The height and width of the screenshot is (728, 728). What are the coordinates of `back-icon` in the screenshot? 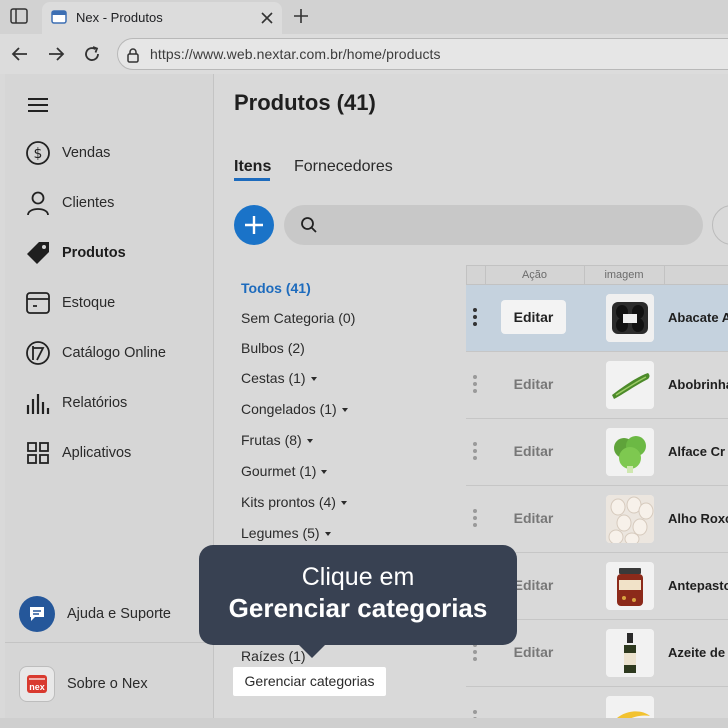 It's located at (20, 54).